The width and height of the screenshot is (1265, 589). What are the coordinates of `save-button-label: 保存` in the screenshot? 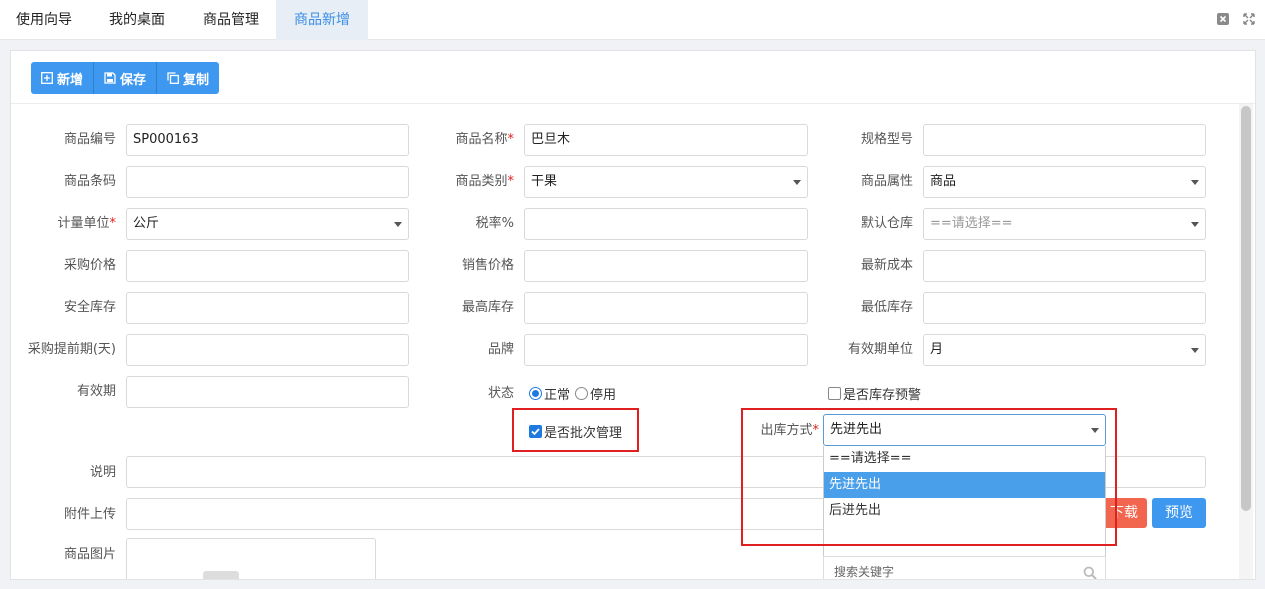 It's located at (133, 80).